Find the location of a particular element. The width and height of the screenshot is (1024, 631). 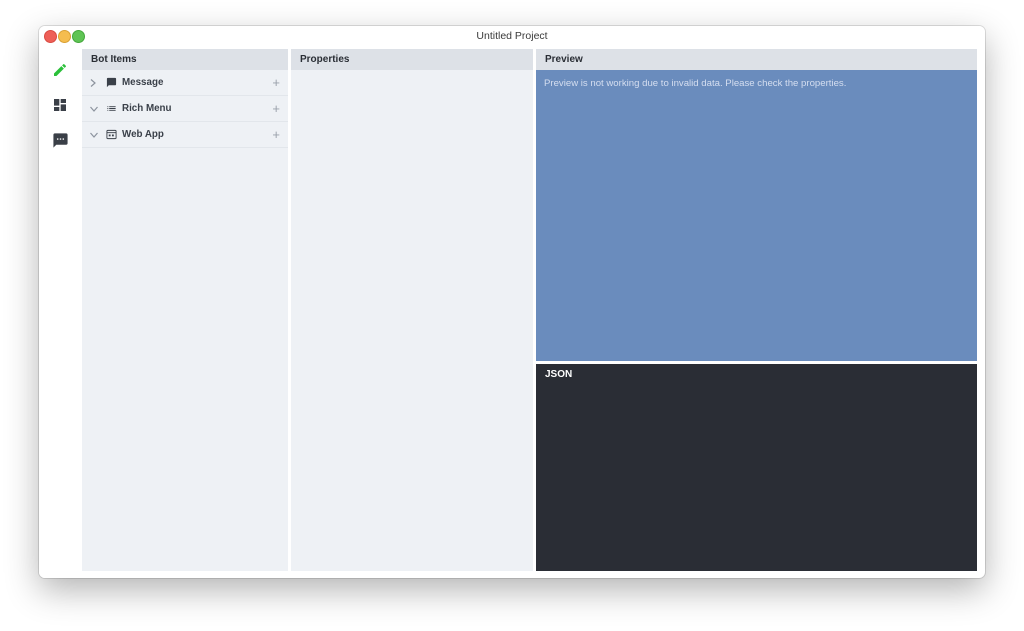

title-bar: Untitled Project is located at coordinates (512, 37).